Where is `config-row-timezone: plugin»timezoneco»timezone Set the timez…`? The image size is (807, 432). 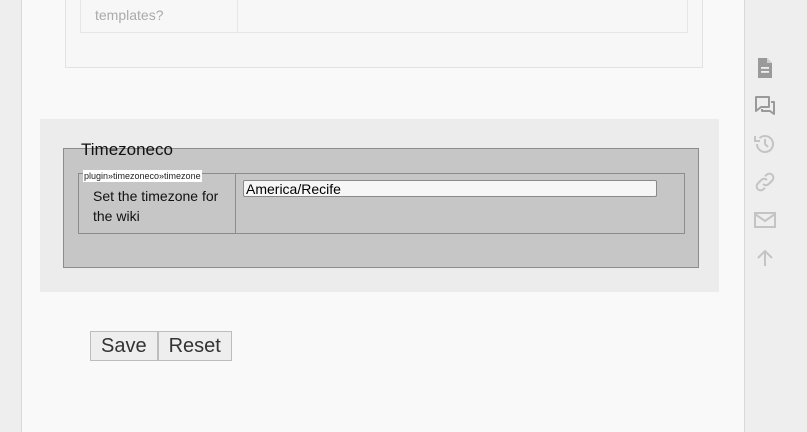
config-row-timezone: plugin»timezoneco»timezone Set the timez… is located at coordinates (381, 202).